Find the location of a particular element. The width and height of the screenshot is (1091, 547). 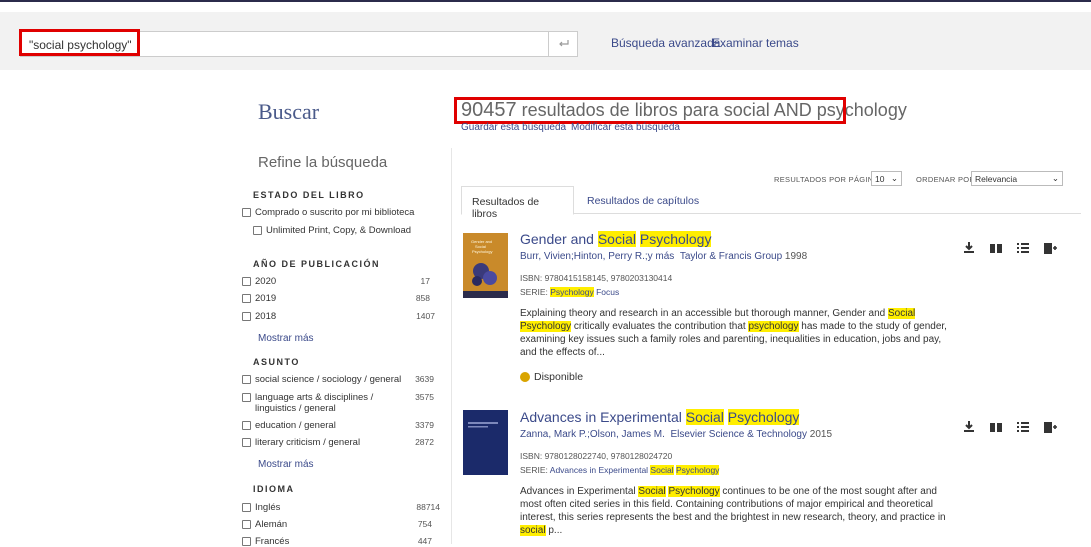

facet-count: 17 is located at coordinates (425, 281).